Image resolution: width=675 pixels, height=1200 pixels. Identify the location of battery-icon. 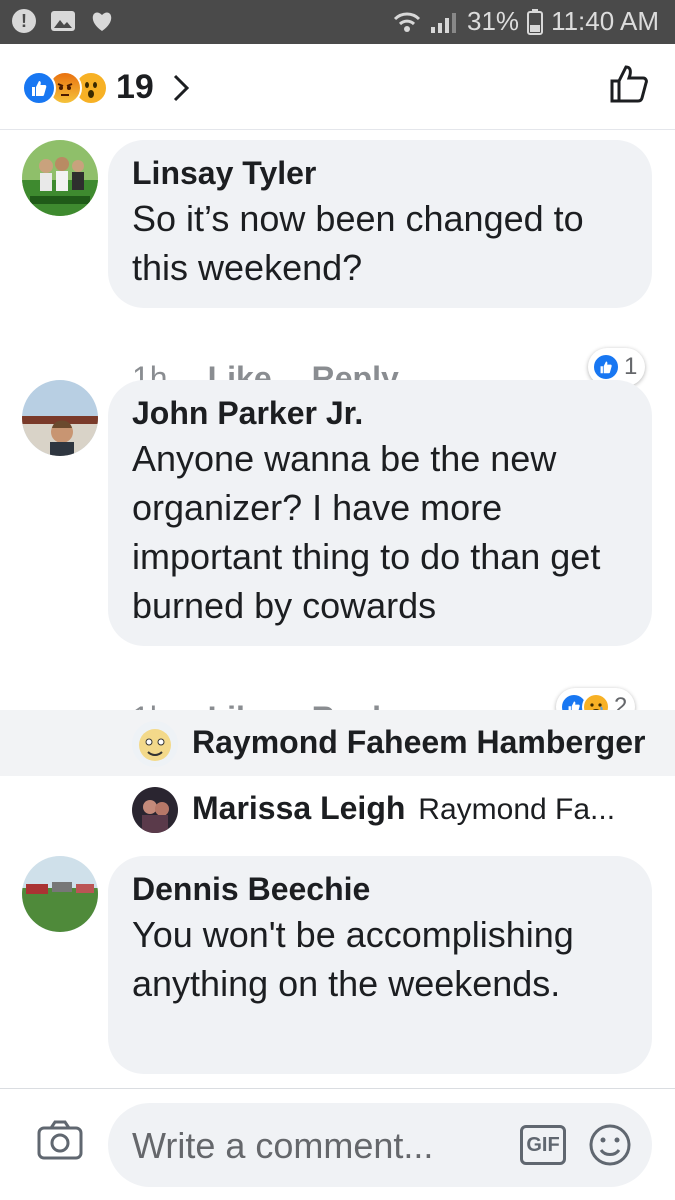
(535, 21).